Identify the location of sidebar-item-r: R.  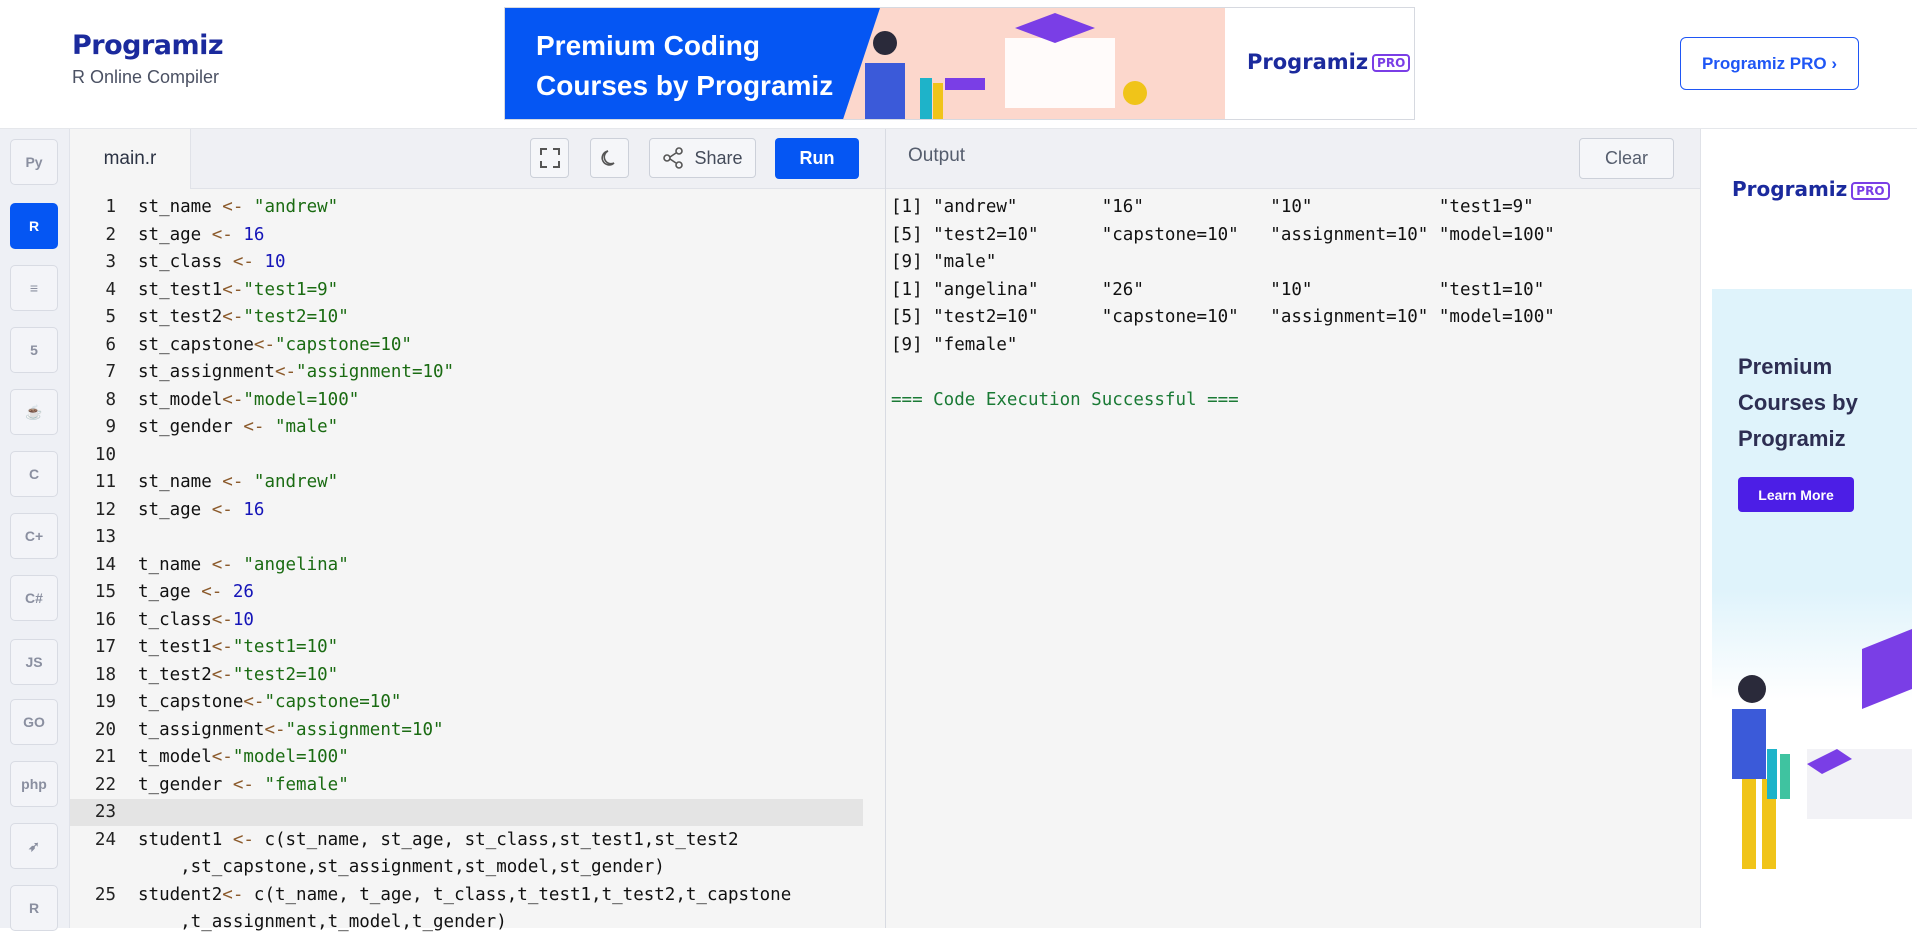
(34, 226).